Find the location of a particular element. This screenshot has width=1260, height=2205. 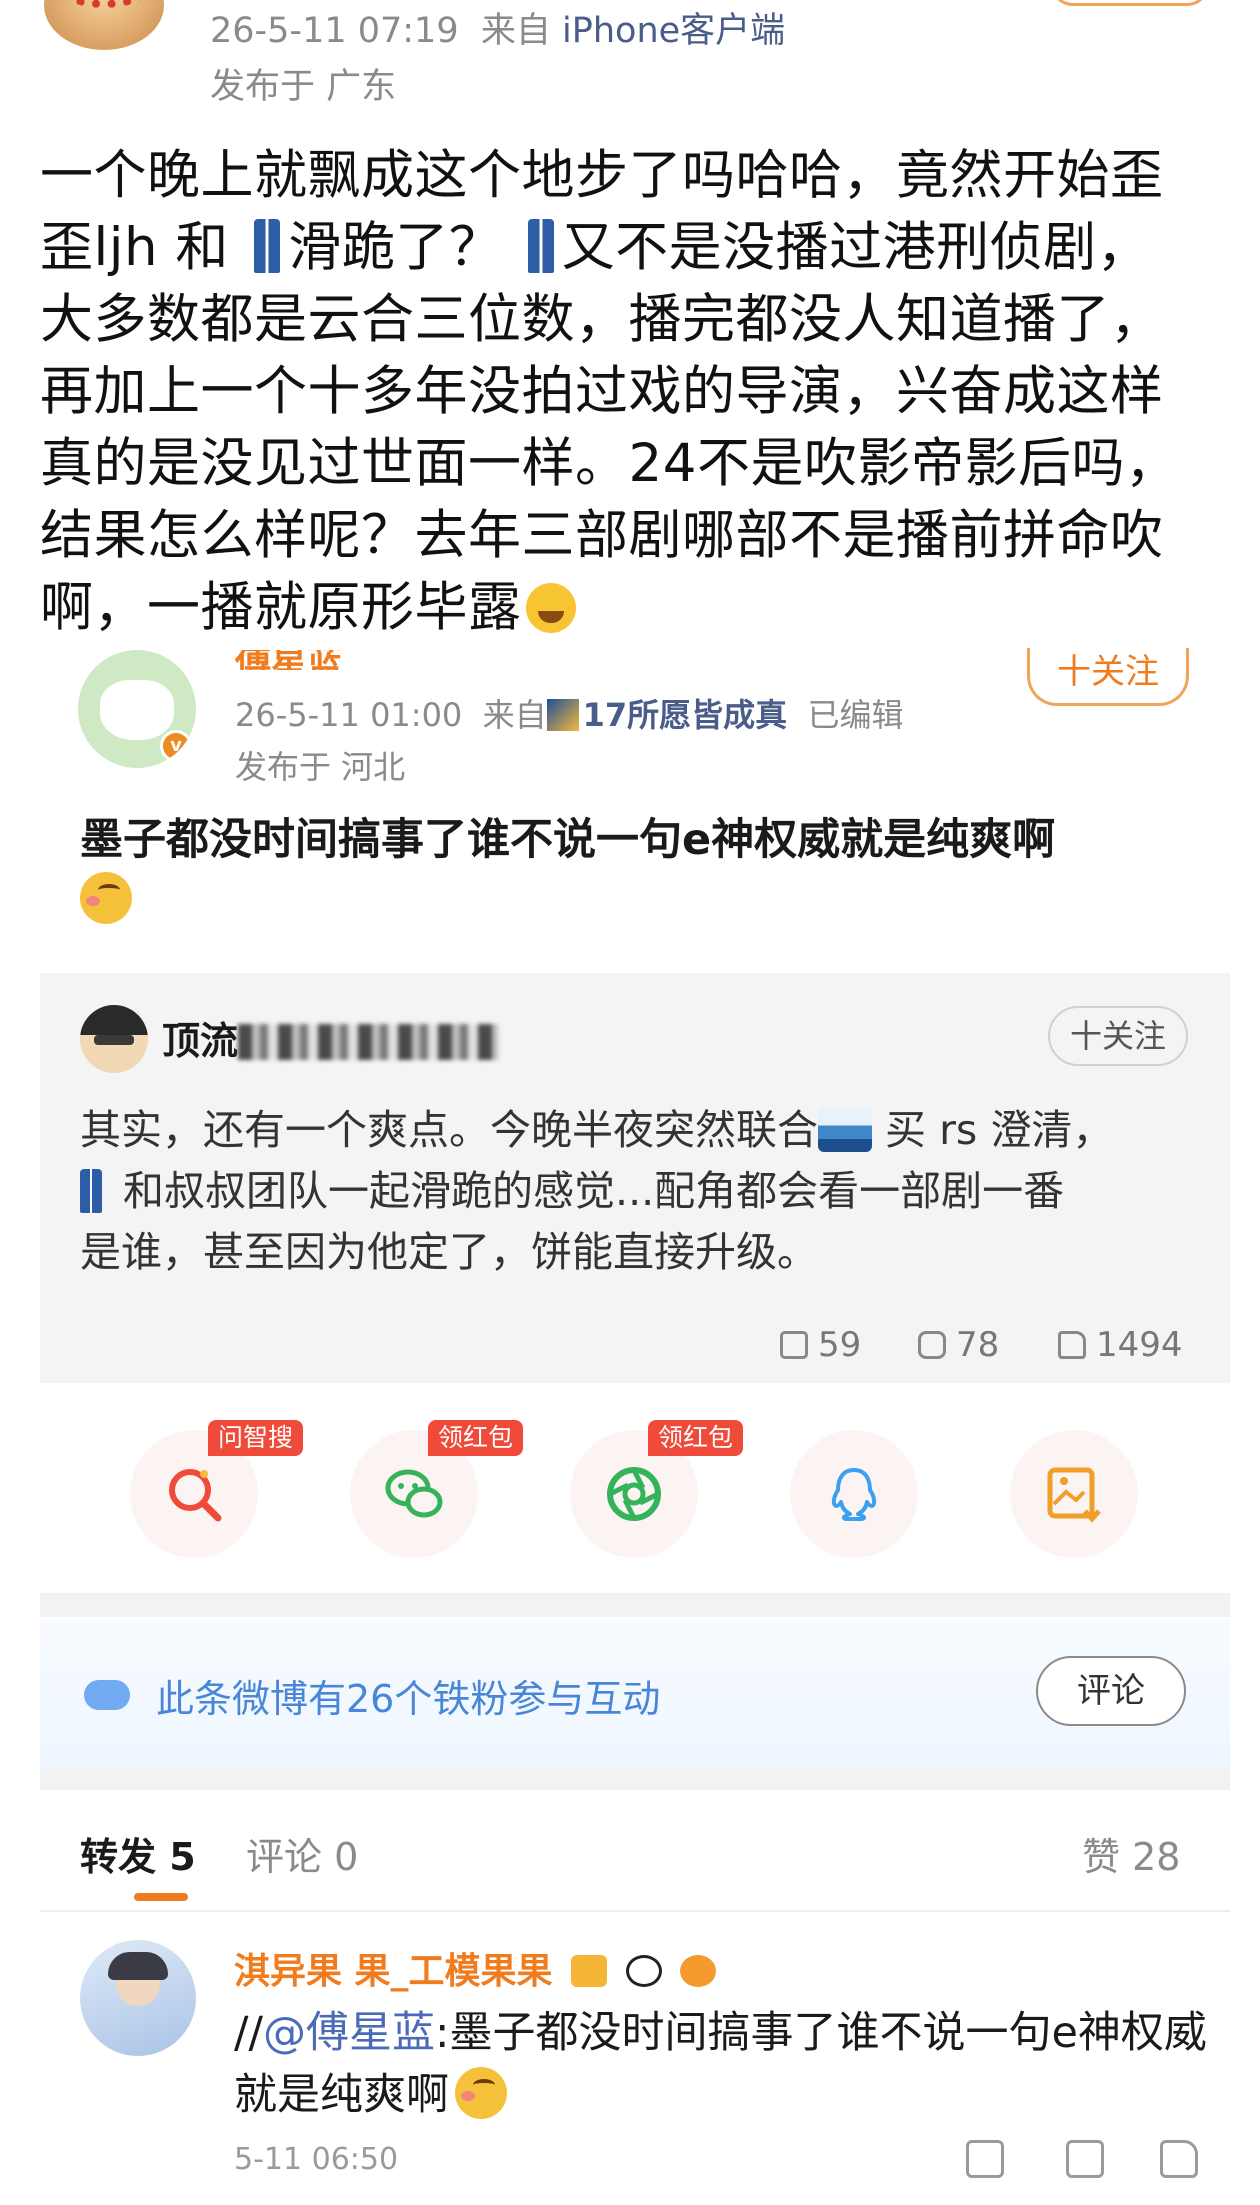

pufferfish-badge-icon is located at coordinates (698, 1971).